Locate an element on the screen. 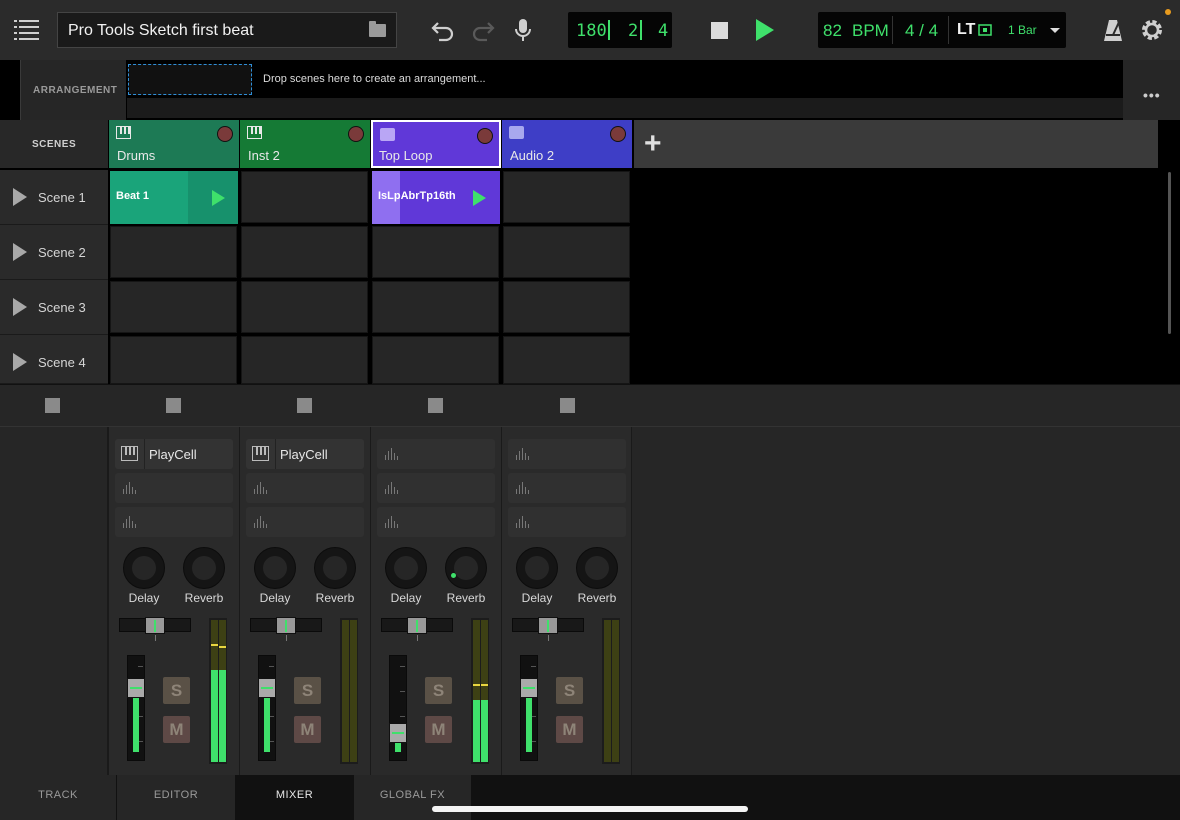 Image resolution: width=1180 pixels, height=820 pixels. track-header-inst-2: Inst 2 is located at coordinates (305, 144).